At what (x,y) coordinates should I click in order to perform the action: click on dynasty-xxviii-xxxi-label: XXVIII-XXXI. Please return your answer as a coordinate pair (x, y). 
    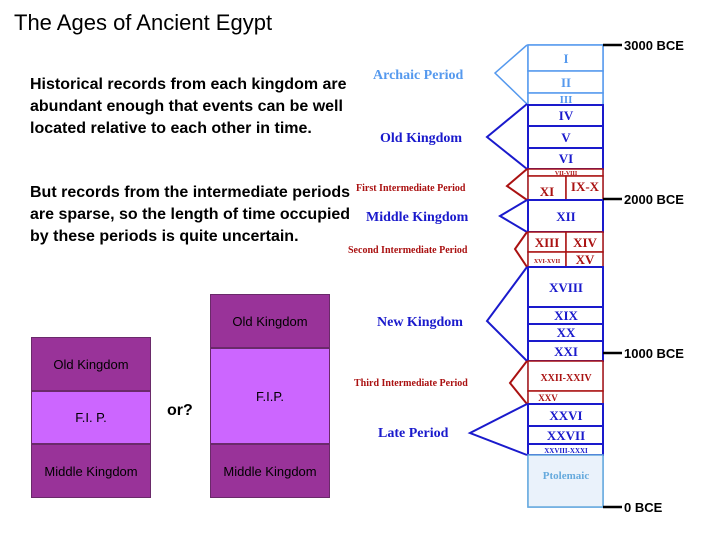
    Looking at the image, I should click on (566, 451).